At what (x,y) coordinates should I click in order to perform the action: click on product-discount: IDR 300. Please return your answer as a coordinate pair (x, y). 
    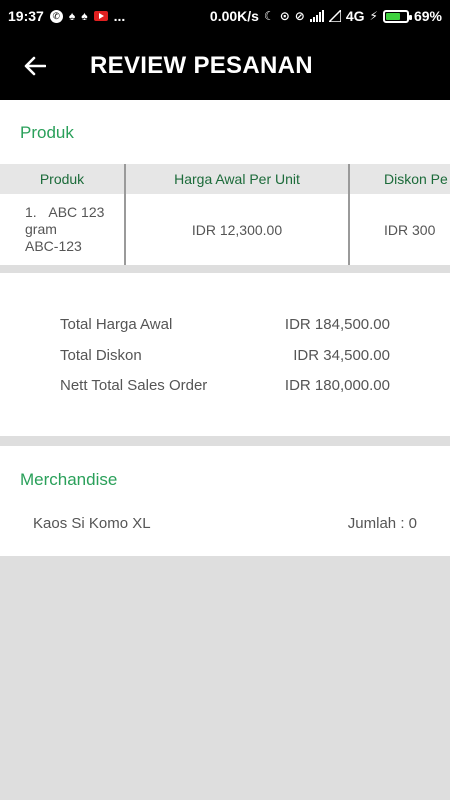
    Looking at the image, I should click on (410, 229).